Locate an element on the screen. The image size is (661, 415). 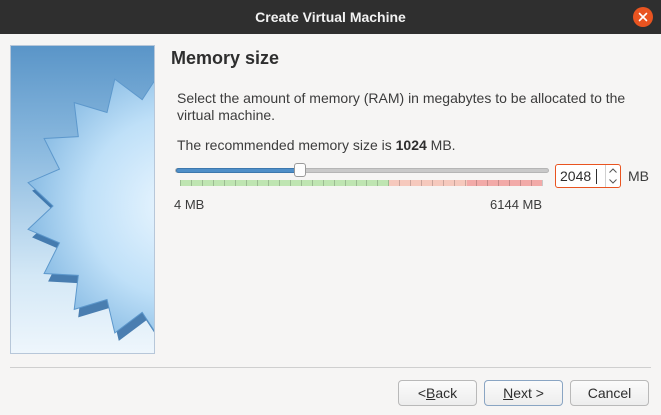
chevron-down-icon is located at coordinates (613, 181).